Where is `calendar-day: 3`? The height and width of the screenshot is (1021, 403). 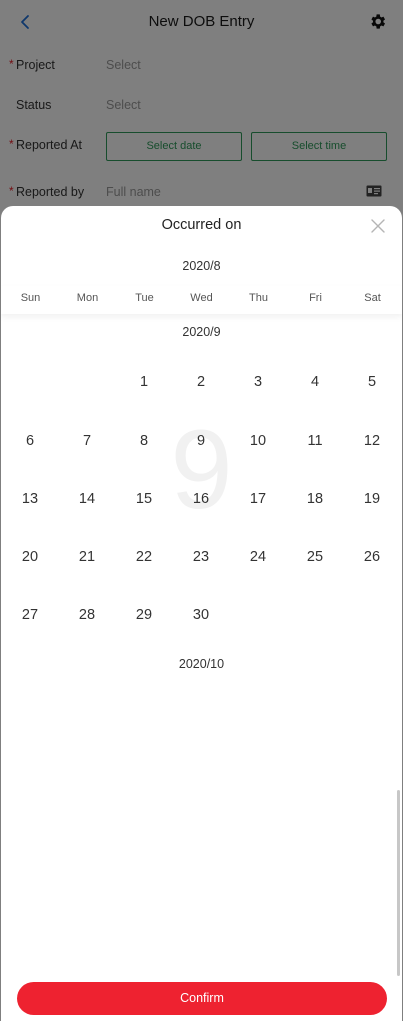 calendar-day: 3 is located at coordinates (258, 382).